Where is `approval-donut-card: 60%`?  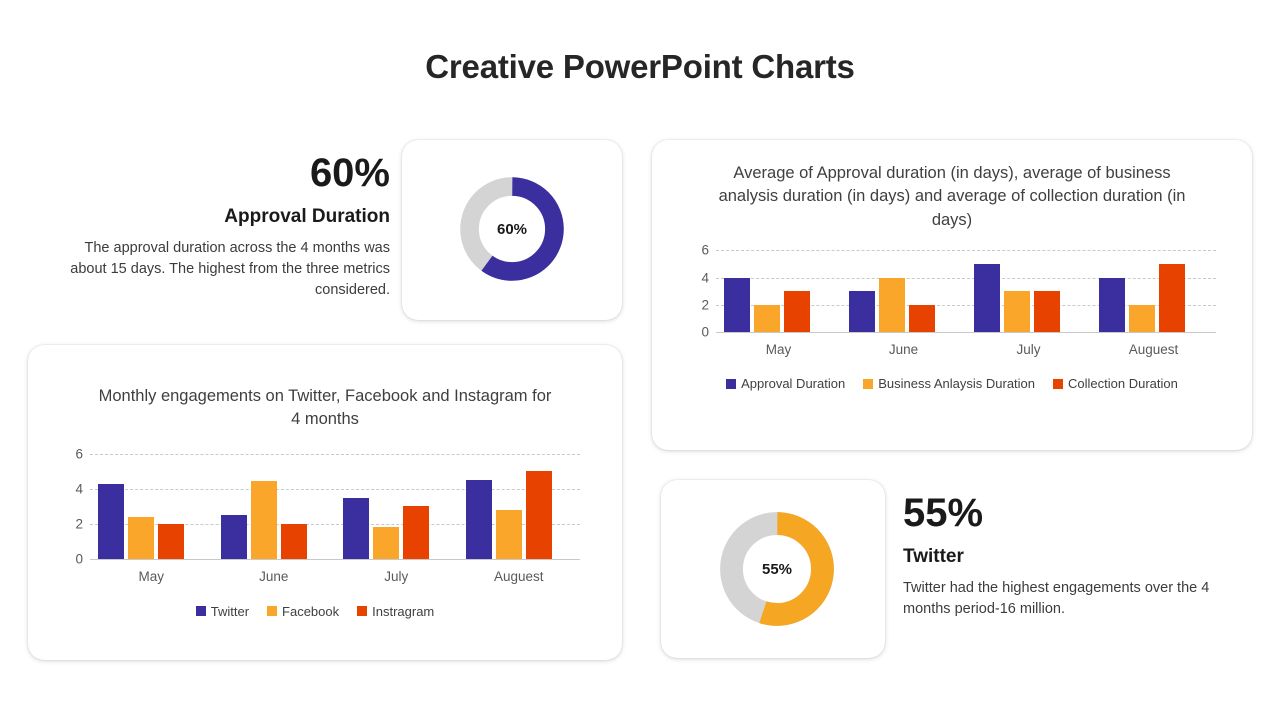 approval-donut-card: 60% is located at coordinates (512, 230).